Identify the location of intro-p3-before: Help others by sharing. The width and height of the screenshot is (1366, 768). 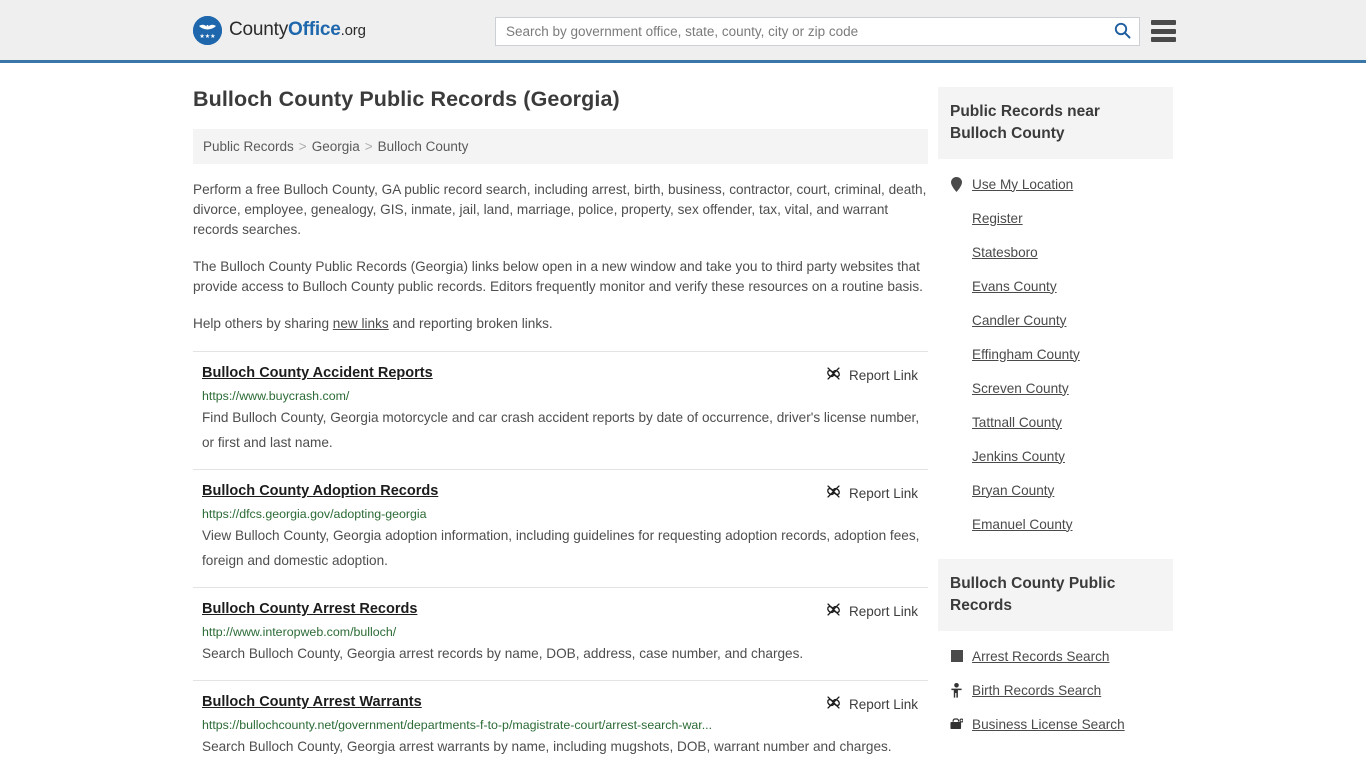
(263, 323).